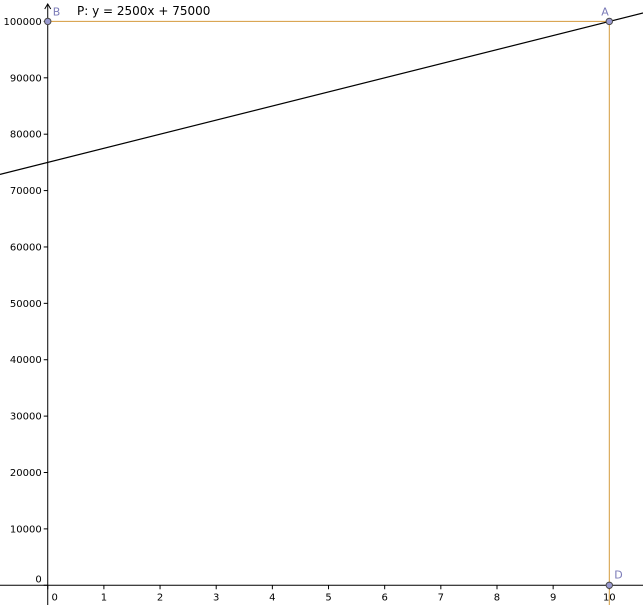 The height and width of the screenshot is (605, 643). I want to click on x-tick-label: 2, so click(160, 597).